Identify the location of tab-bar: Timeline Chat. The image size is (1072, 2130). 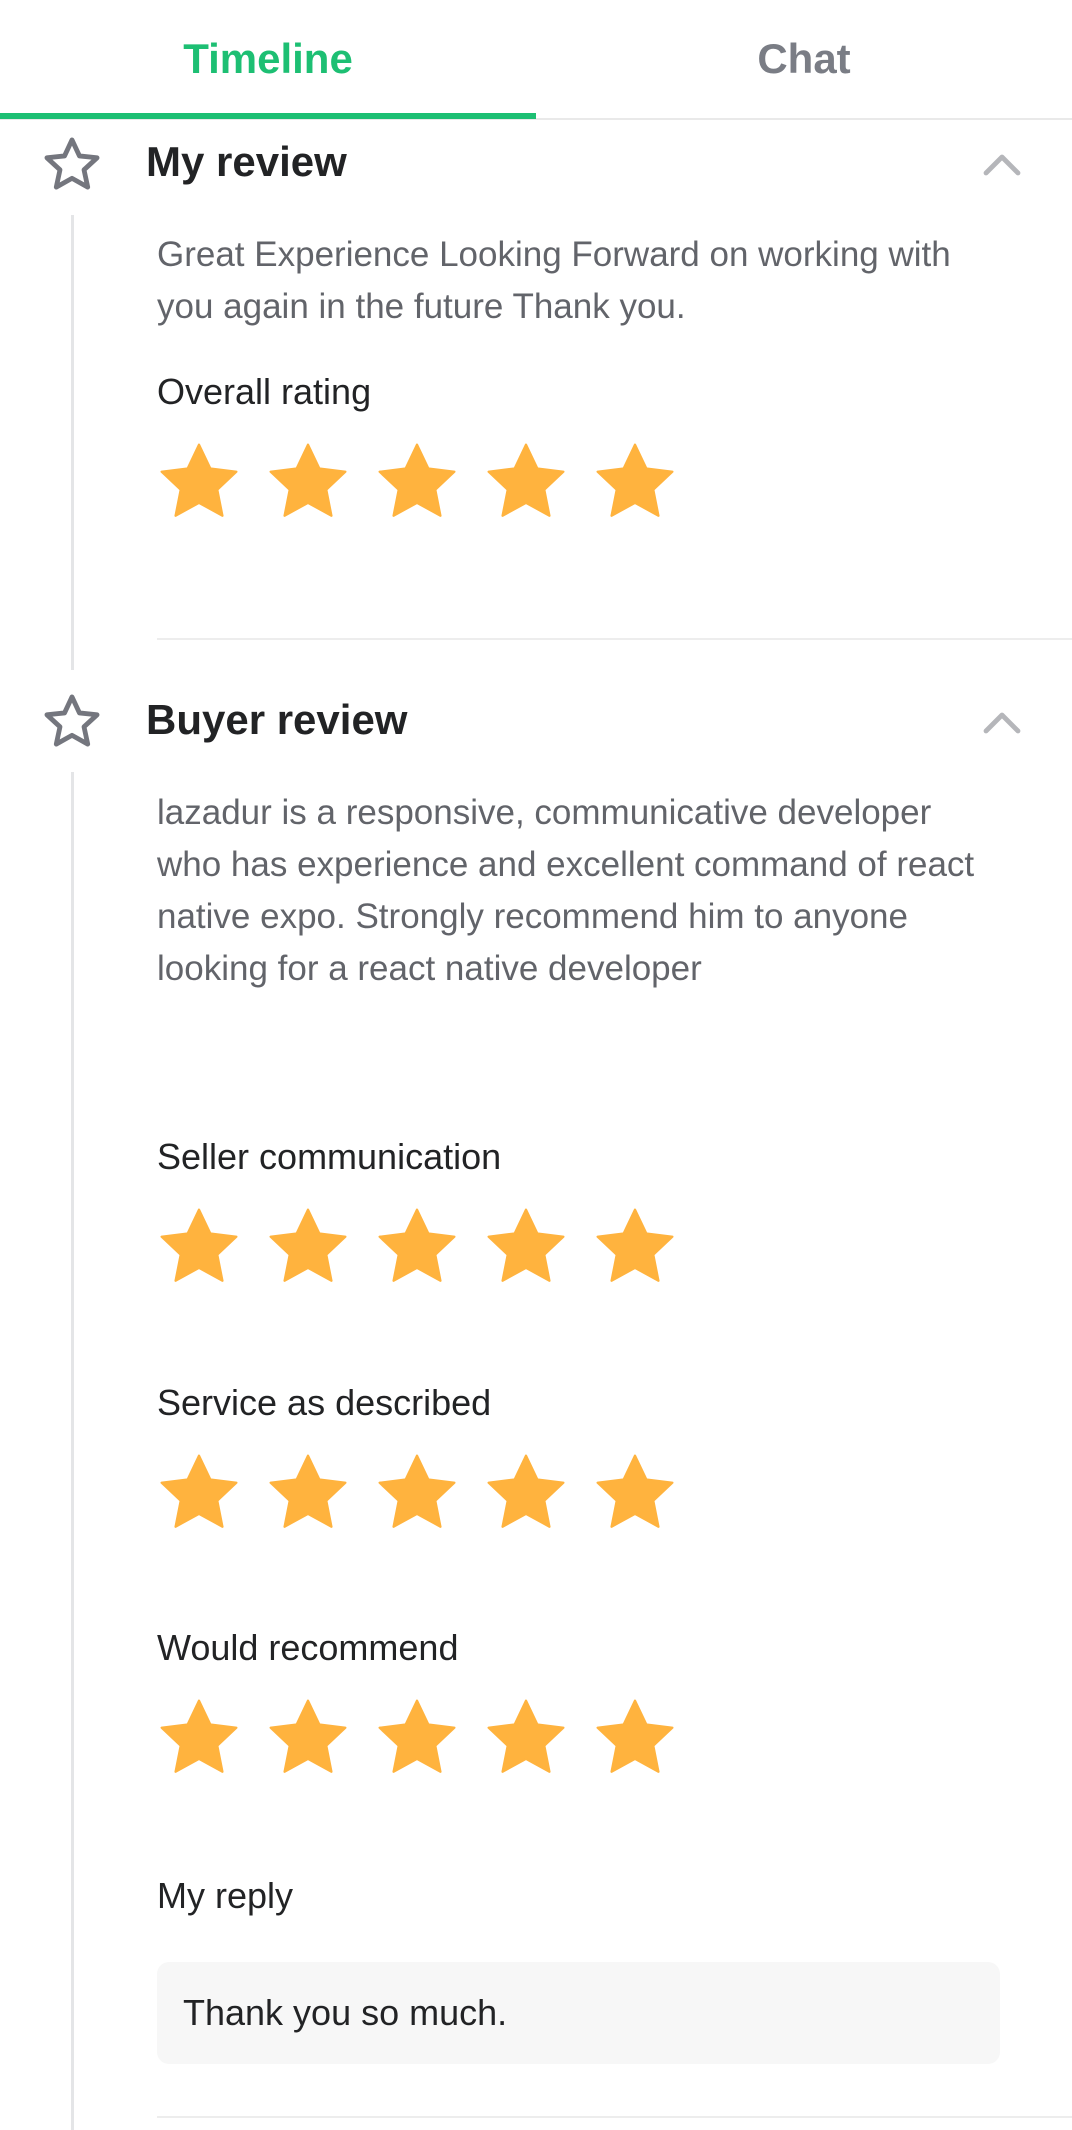
(536, 60).